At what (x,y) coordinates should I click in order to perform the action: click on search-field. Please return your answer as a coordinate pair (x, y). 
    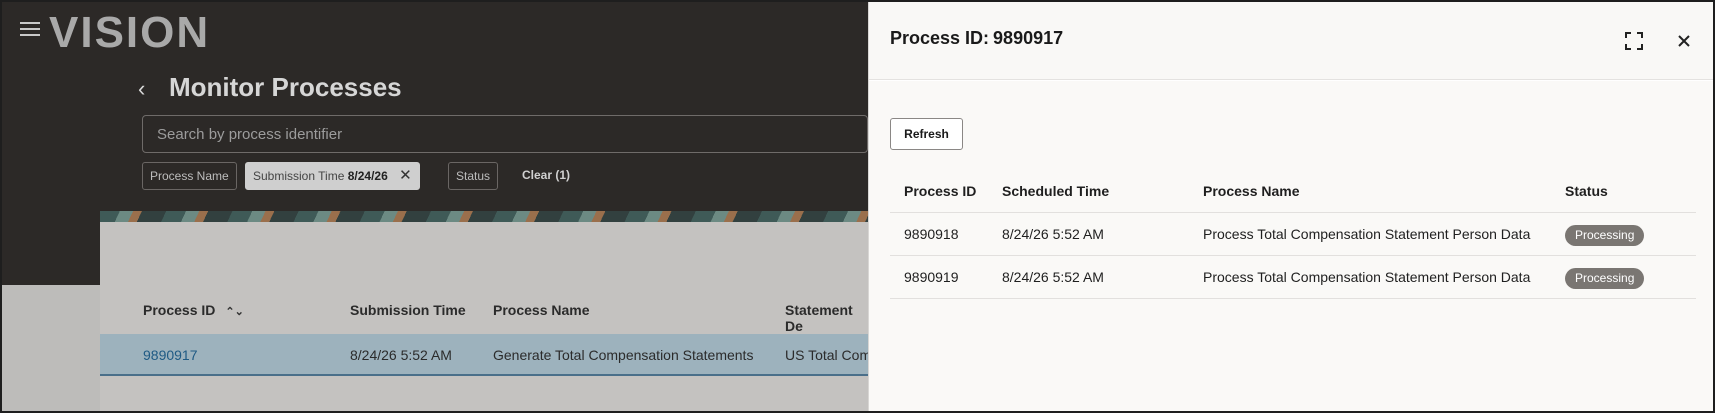
    Looking at the image, I should click on (505, 134).